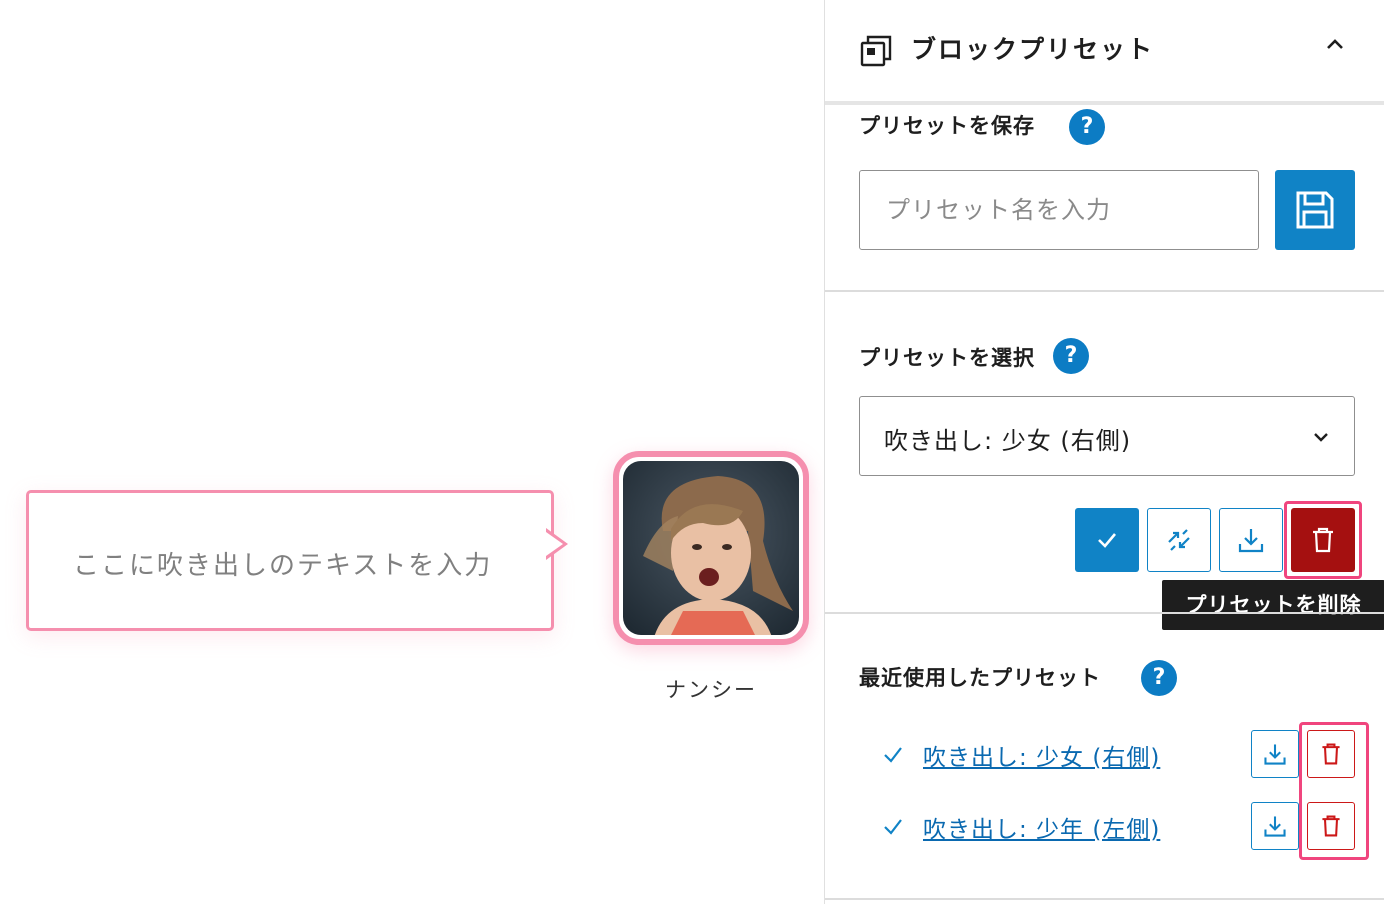 This screenshot has width=1384, height=904. I want to click on header-divider, so click(1104, 103).